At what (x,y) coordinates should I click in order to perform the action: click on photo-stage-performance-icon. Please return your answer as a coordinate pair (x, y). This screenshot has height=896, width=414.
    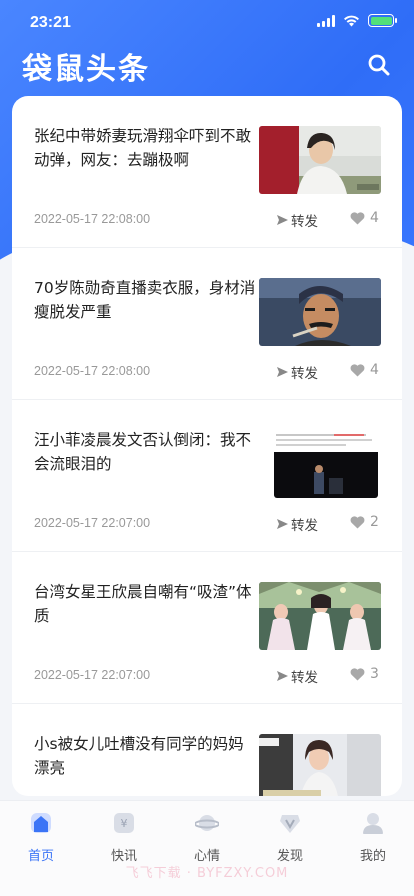
    Looking at the image, I should click on (320, 616).